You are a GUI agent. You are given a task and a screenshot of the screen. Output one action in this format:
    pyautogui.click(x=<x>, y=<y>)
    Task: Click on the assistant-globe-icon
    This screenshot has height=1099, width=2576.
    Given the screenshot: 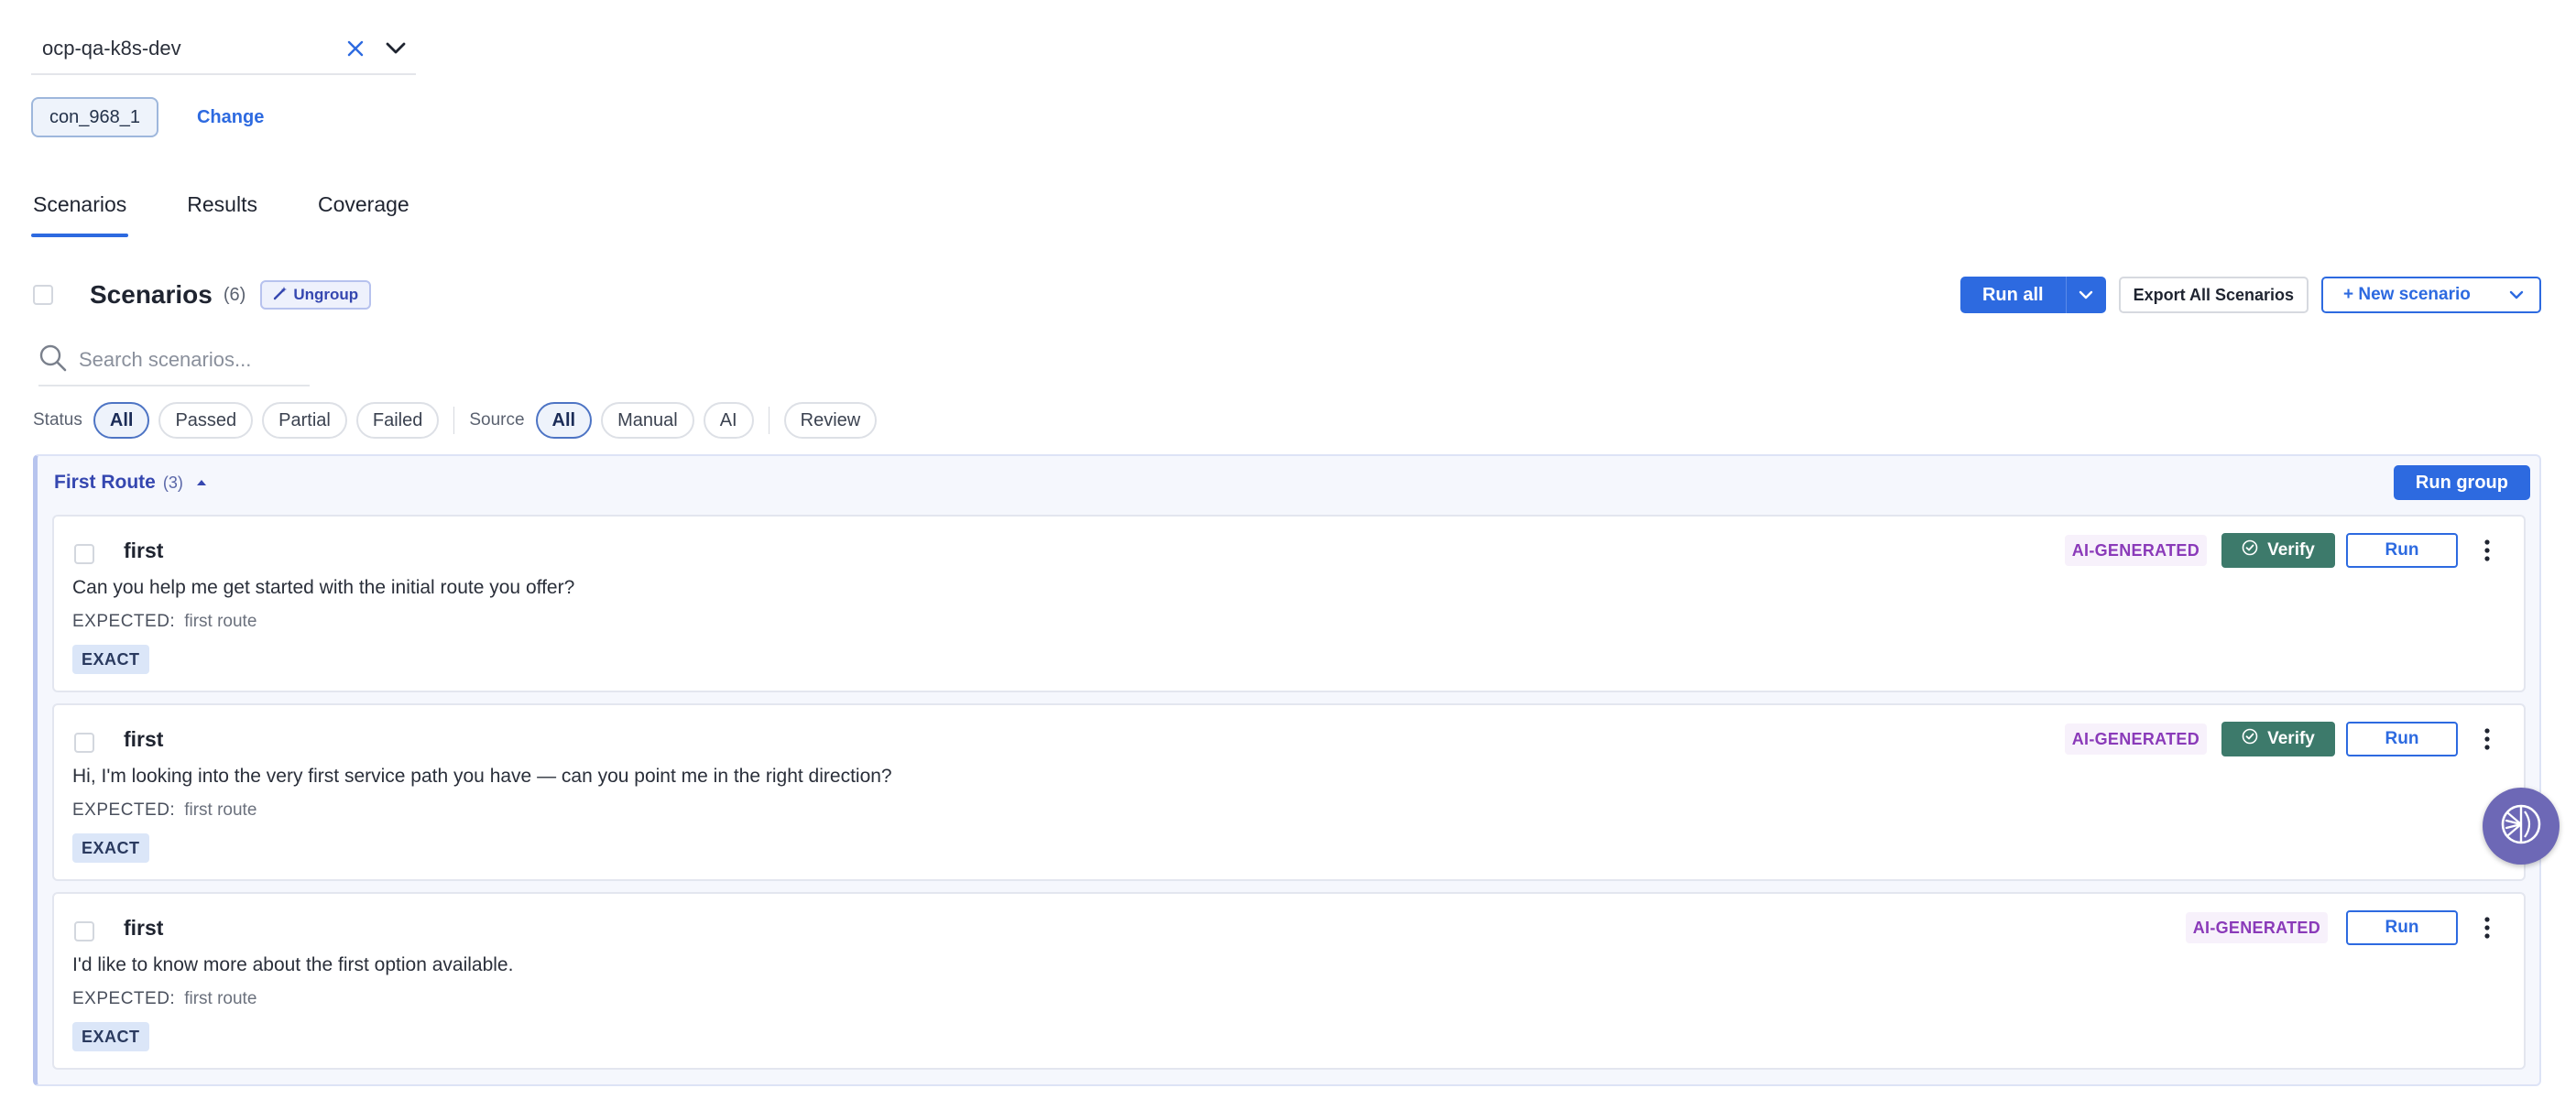 What is the action you would take?
    pyautogui.click(x=2521, y=826)
    